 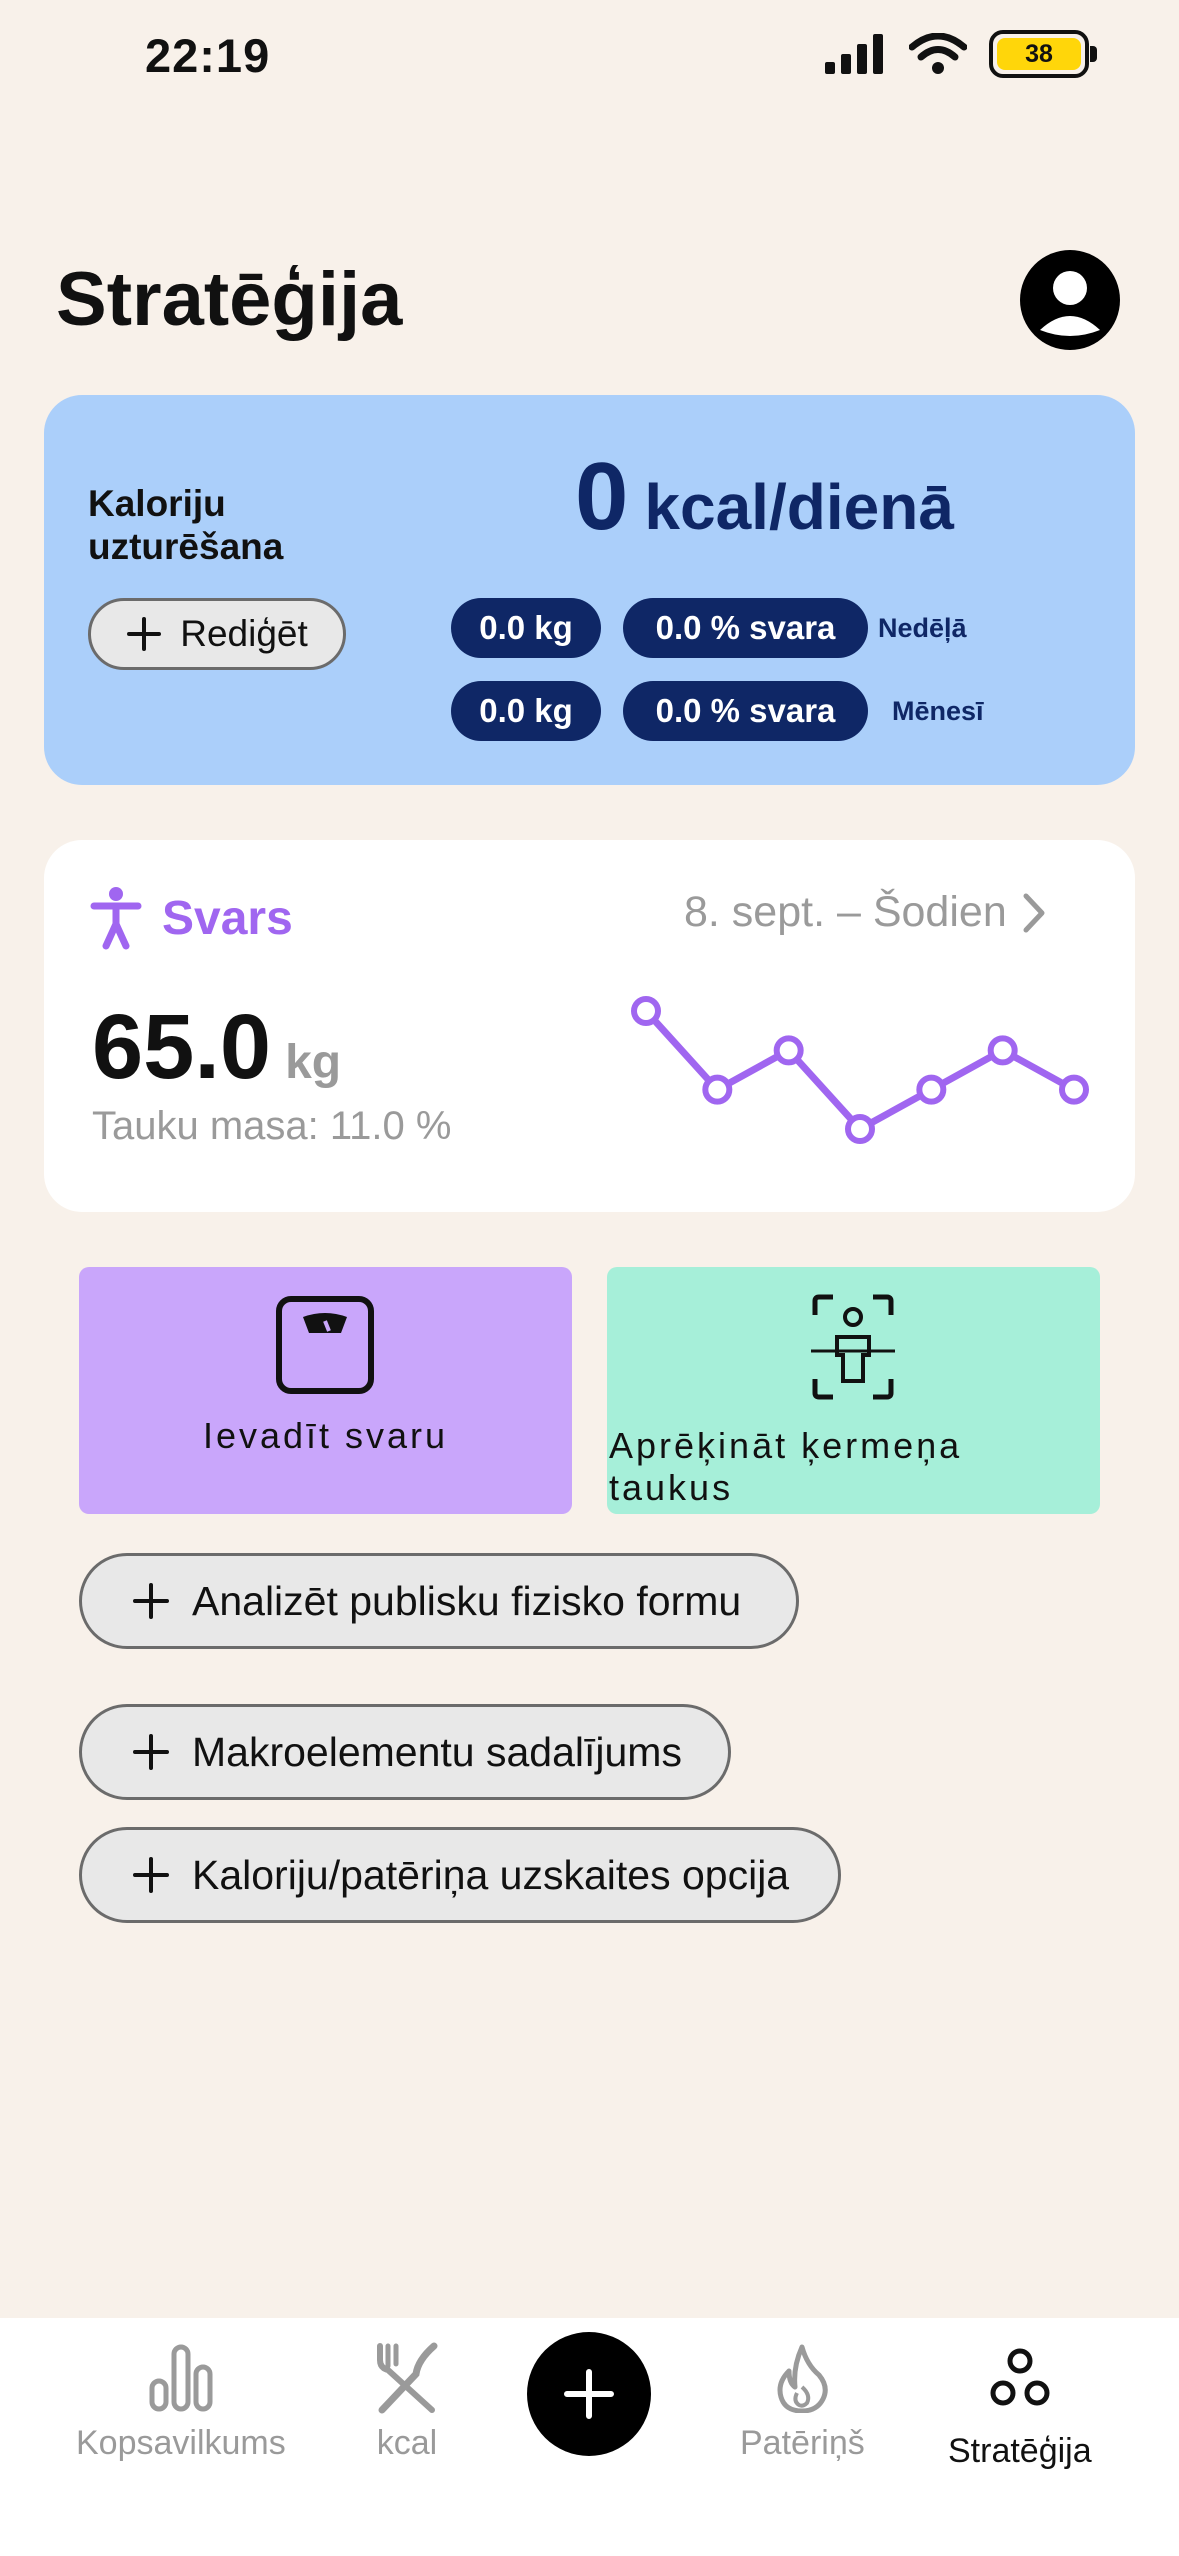 I want to click on calorie-tracking-option-button: Kaloriju/patēriņa uzskaites opcija, so click(x=460, y=1875).